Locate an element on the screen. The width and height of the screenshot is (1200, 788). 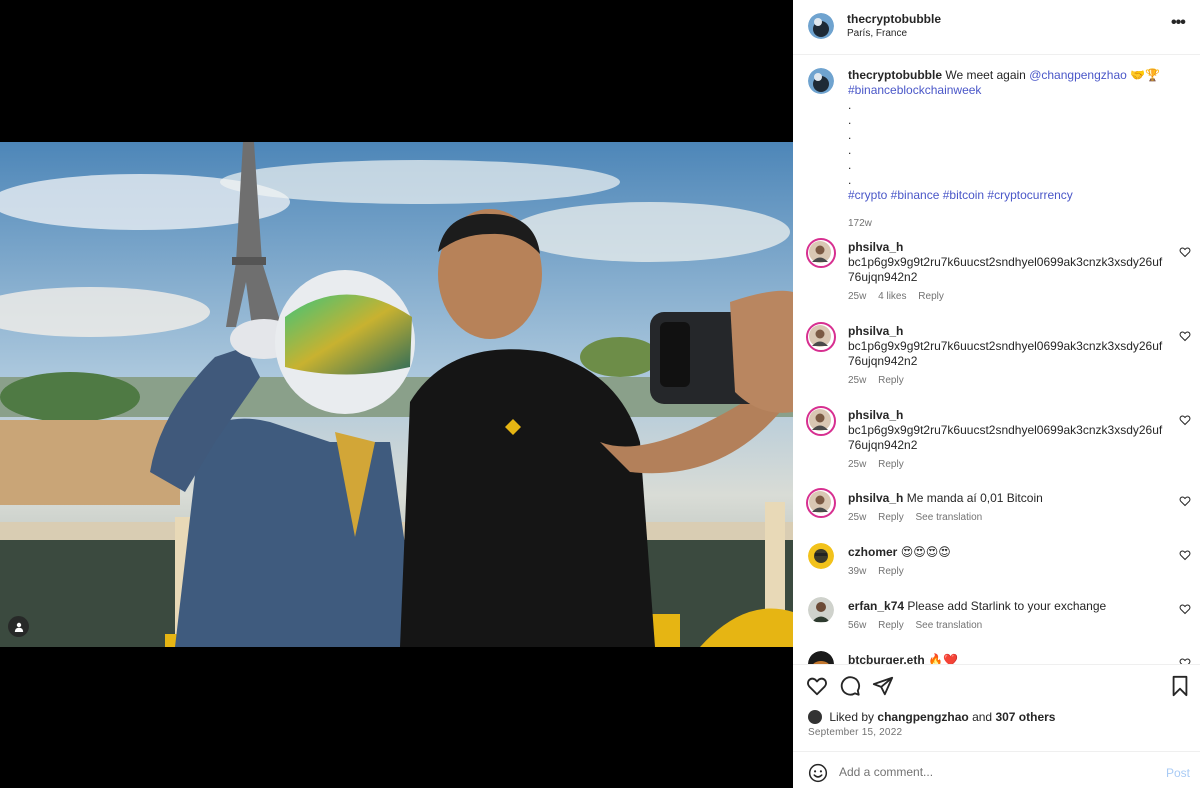
caption-mention: @changpengzhao is located at coordinates (1078, 75).